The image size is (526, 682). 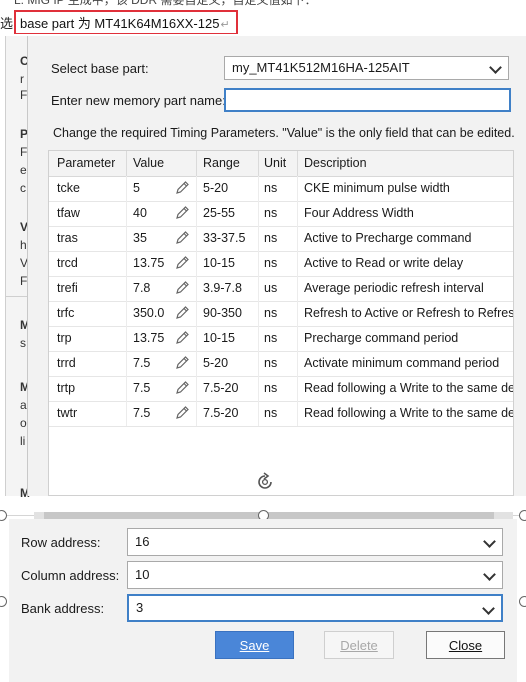 What do you see at coordinates (126, 22) in the screenshot?
I see `highlighted-base-part: base part 为 MT41K64M16XX-125↵` at bounding box center [126, 22].